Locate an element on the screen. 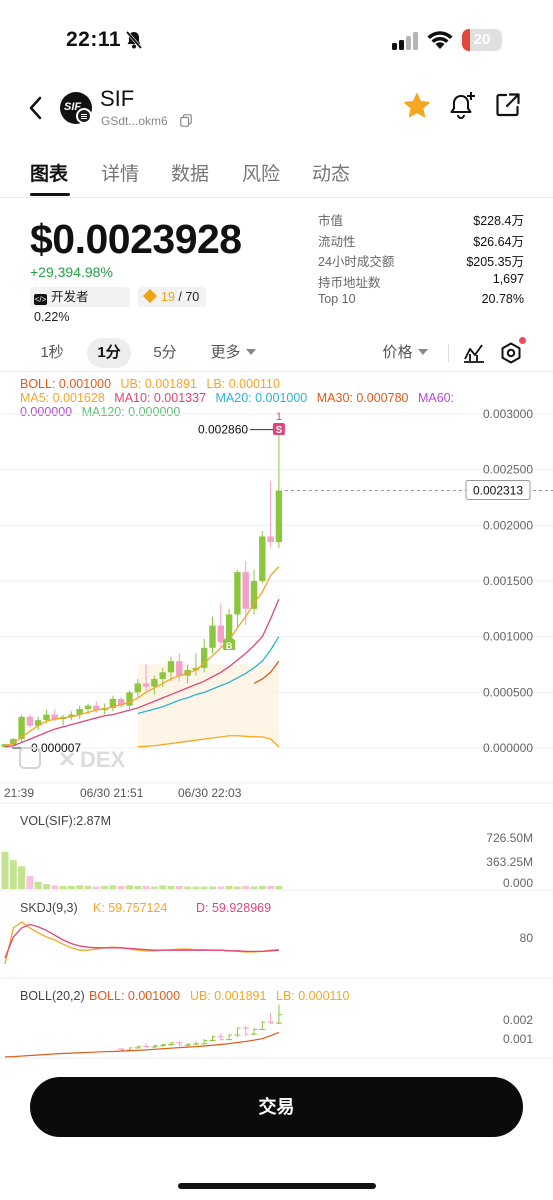  price-alert-icon is located at coordinates (463, 106).